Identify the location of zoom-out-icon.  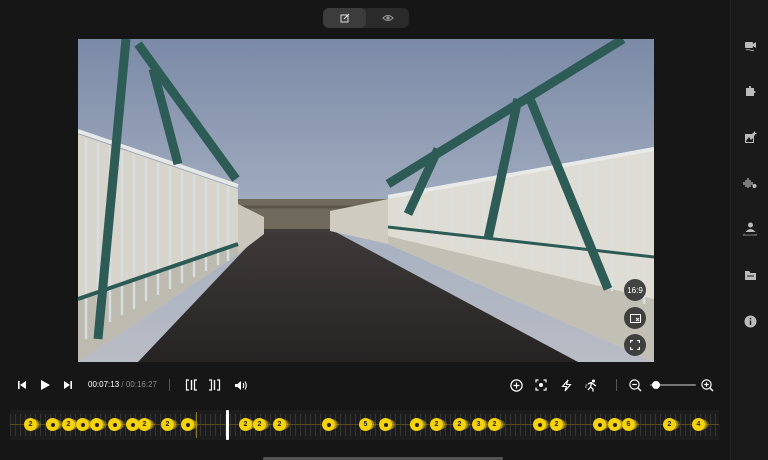
(634, 384).